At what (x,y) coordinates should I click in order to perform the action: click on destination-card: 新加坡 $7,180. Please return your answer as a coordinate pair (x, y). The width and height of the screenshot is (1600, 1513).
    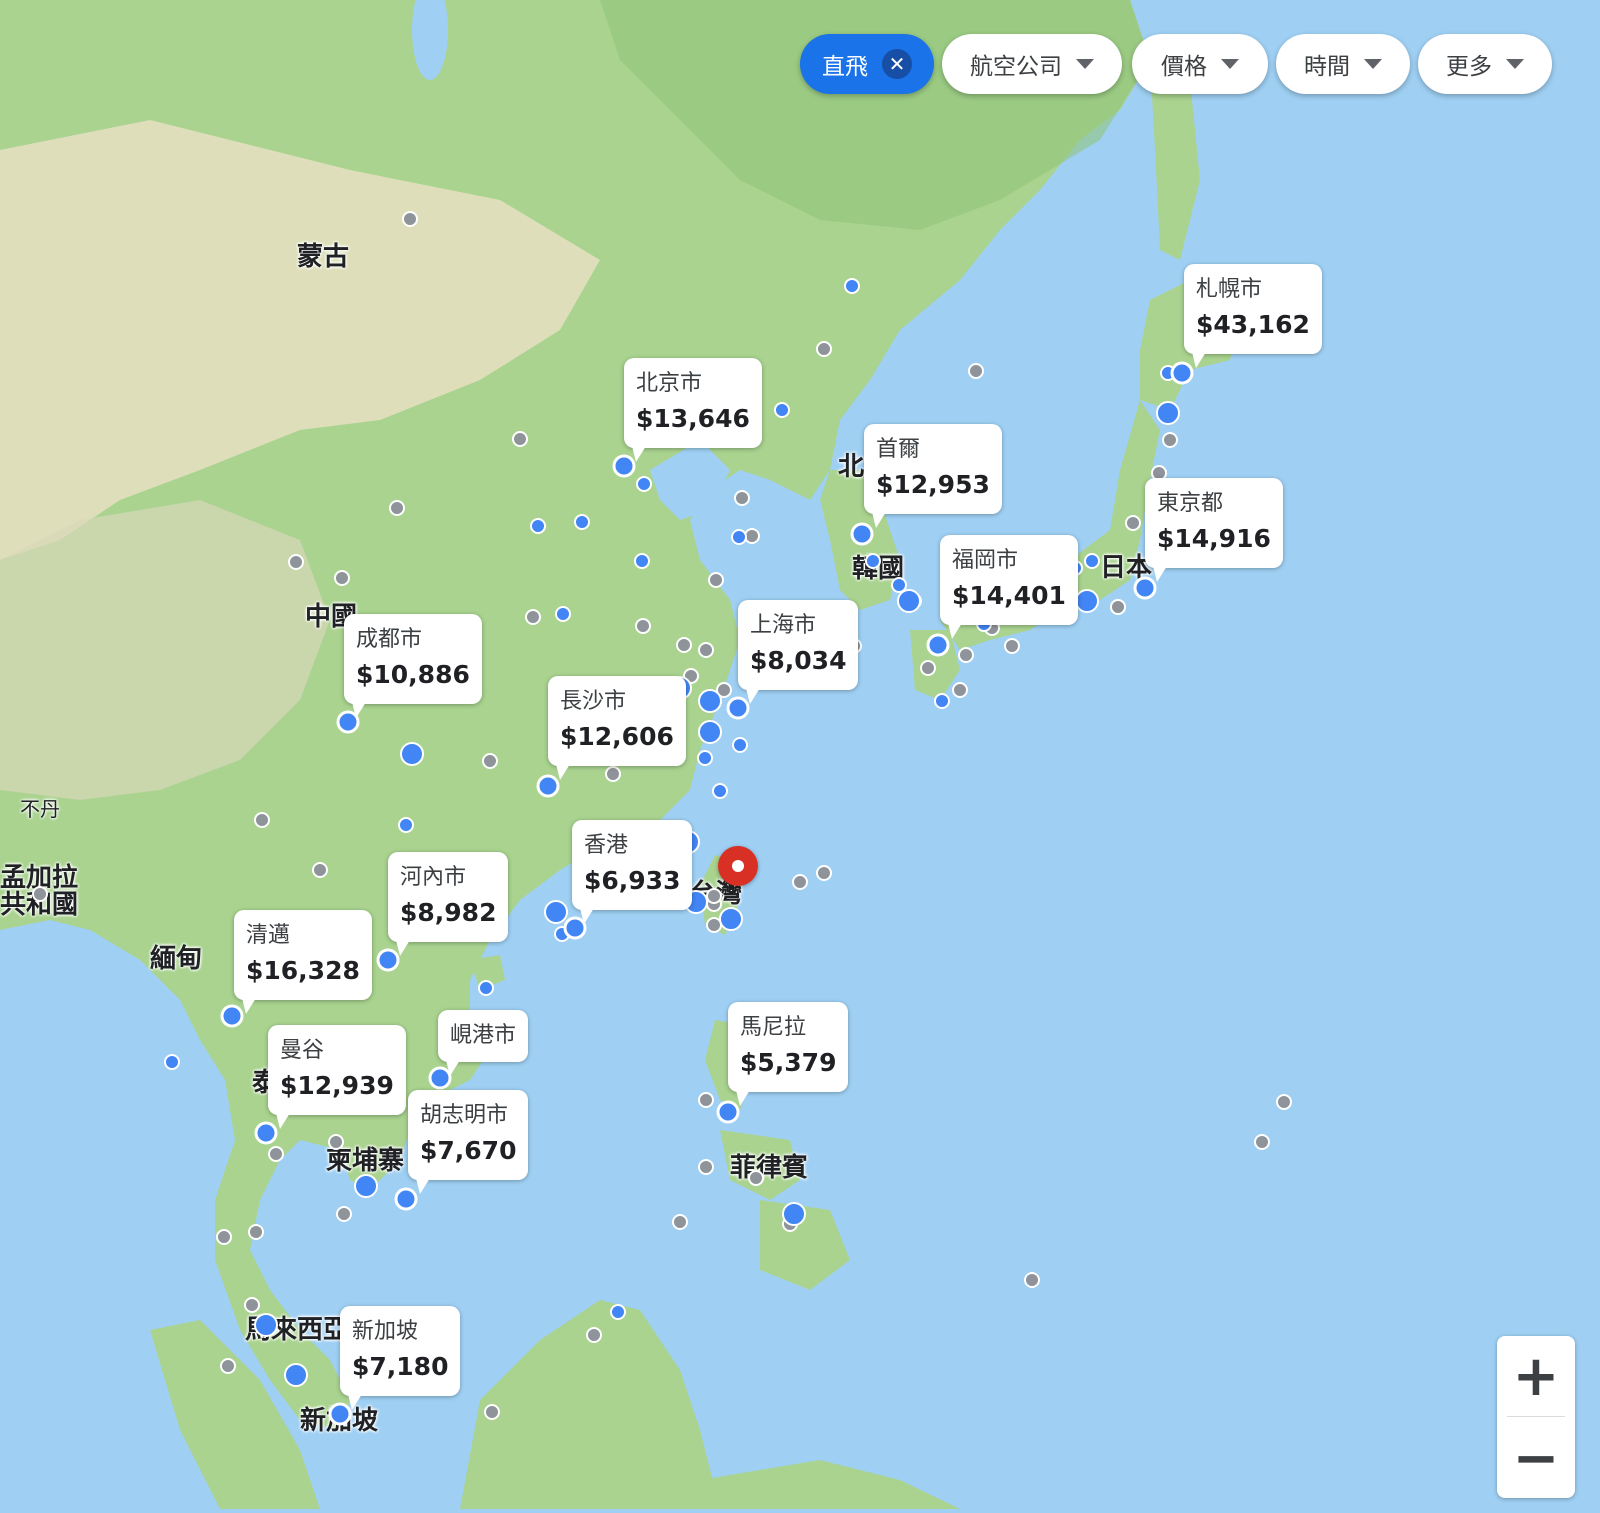
    Looking at the image, I should click on (400, 1358).